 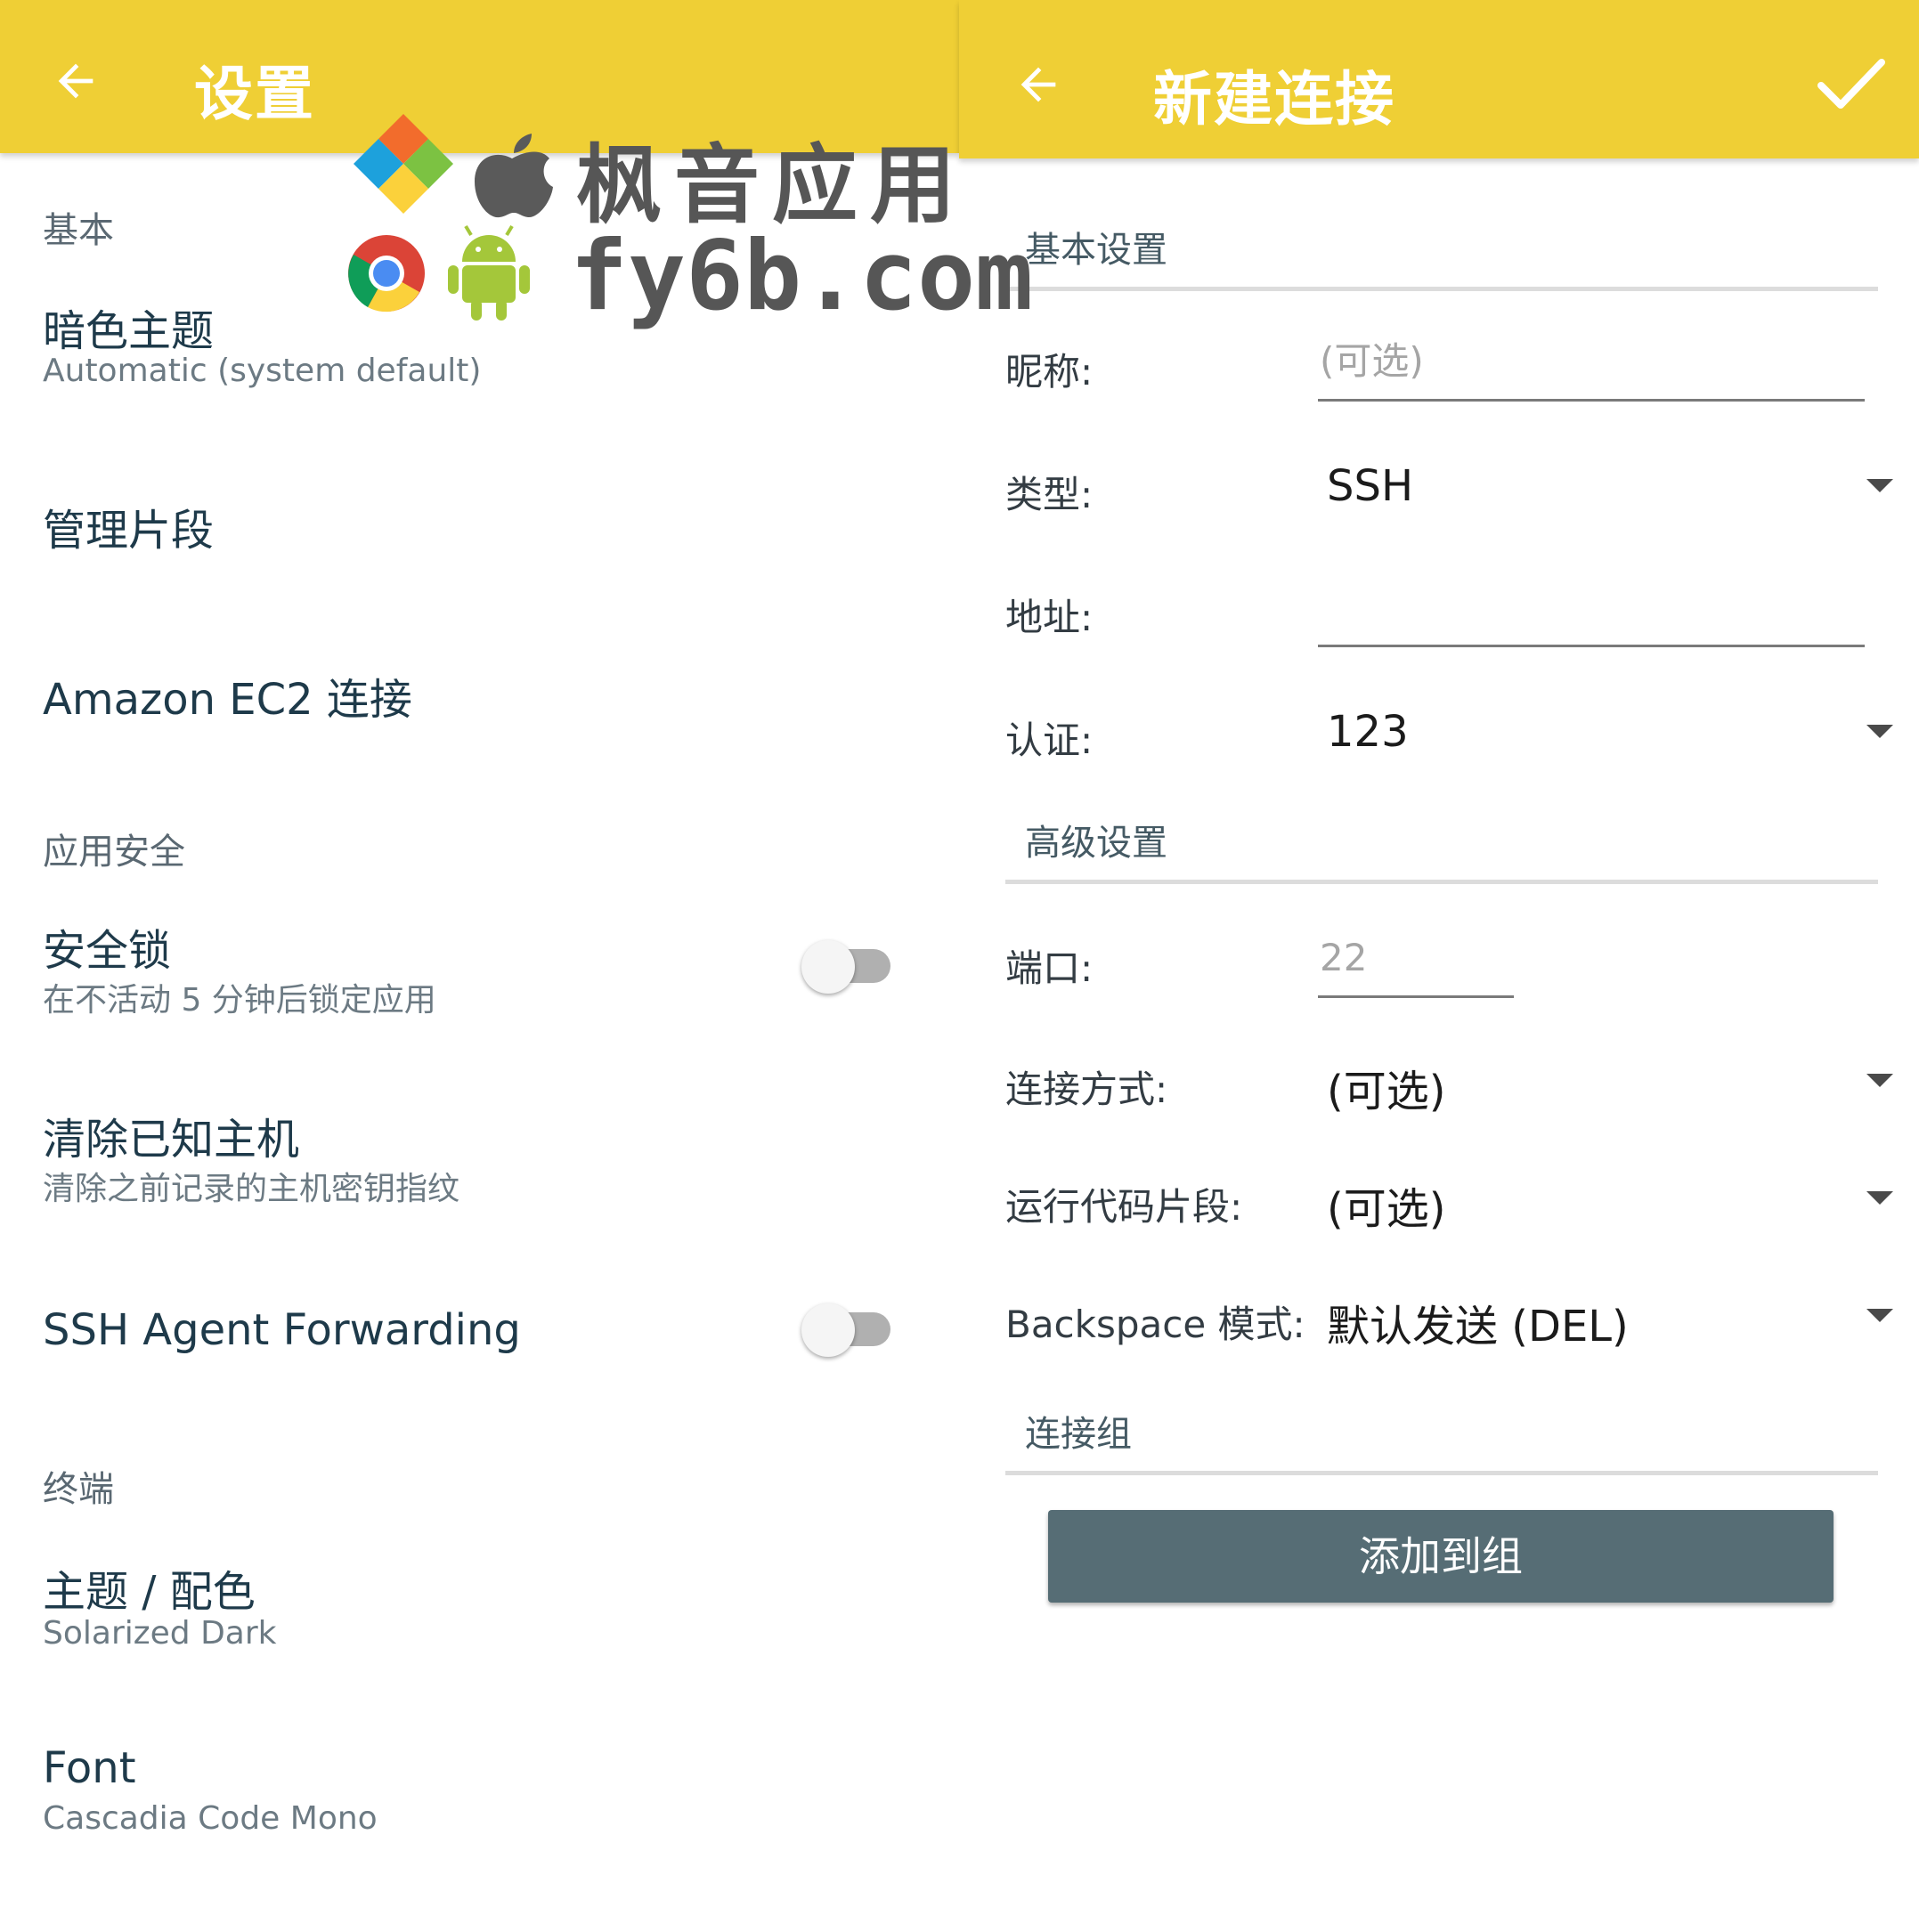 I want to click on chrome-logo-icon, so click(x=386, y=274).